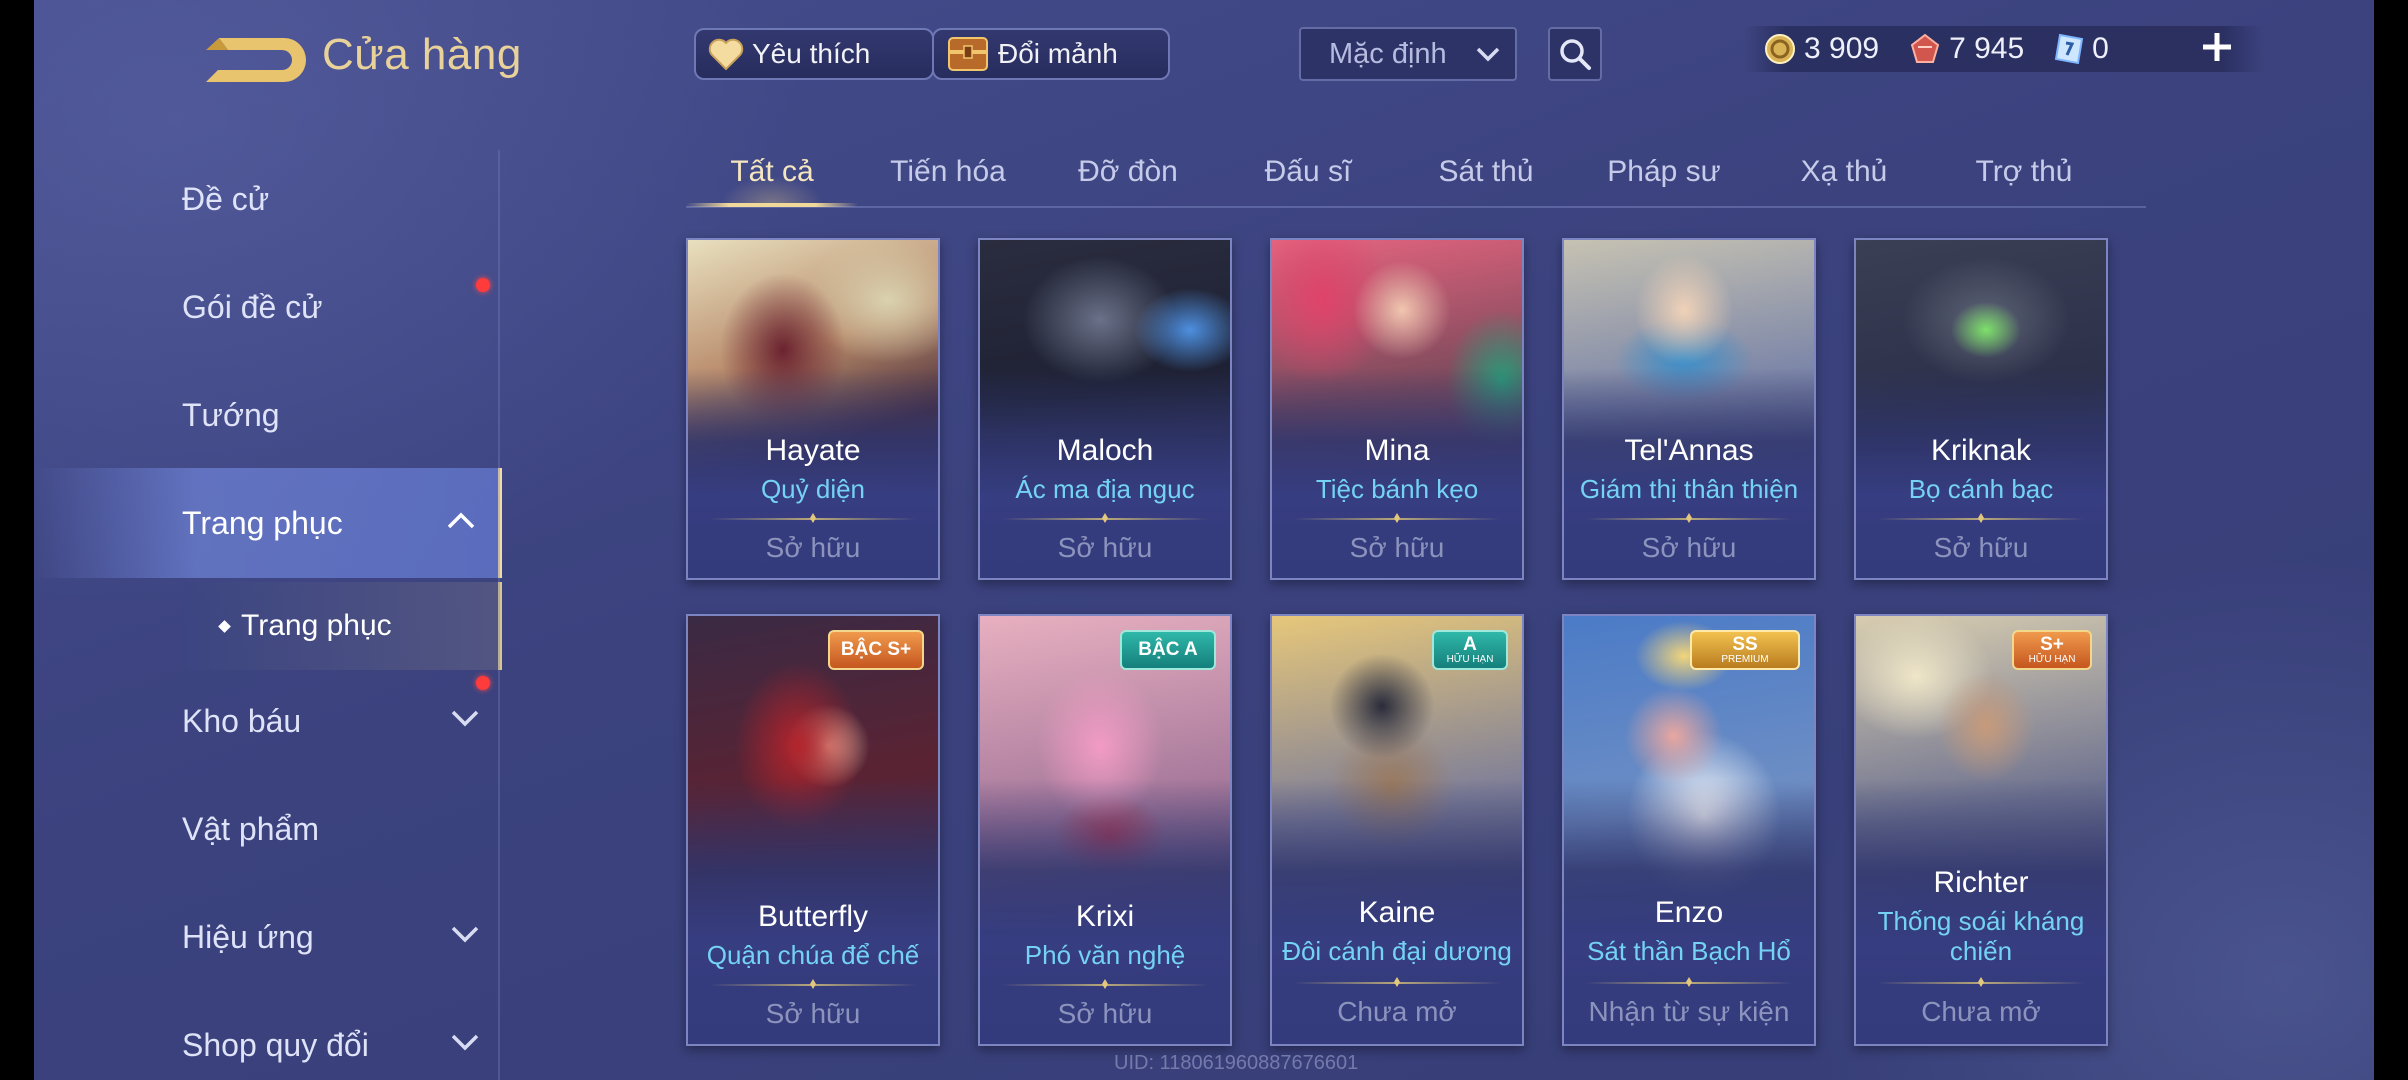  I want to click on page-title: Cửa hàng, so click(422, 54).